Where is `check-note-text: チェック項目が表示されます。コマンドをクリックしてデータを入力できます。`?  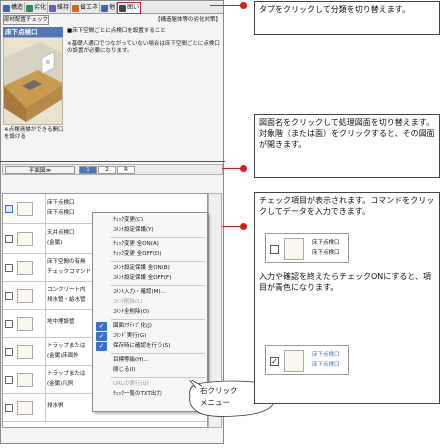
check-note-text: チェック項目が表示されます。コマンドをクリックしてデータを入力できます。 is located at coordinates (347, 206).